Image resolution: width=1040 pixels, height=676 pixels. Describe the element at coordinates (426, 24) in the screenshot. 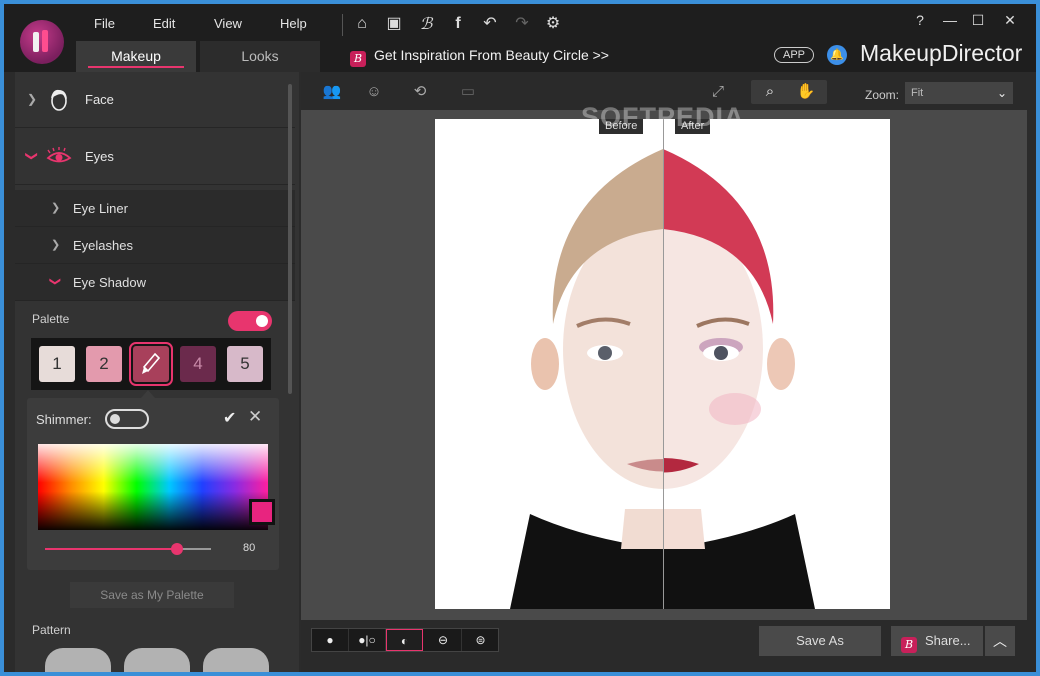

I see `beauty-circle-icon: ℬ` at that location.